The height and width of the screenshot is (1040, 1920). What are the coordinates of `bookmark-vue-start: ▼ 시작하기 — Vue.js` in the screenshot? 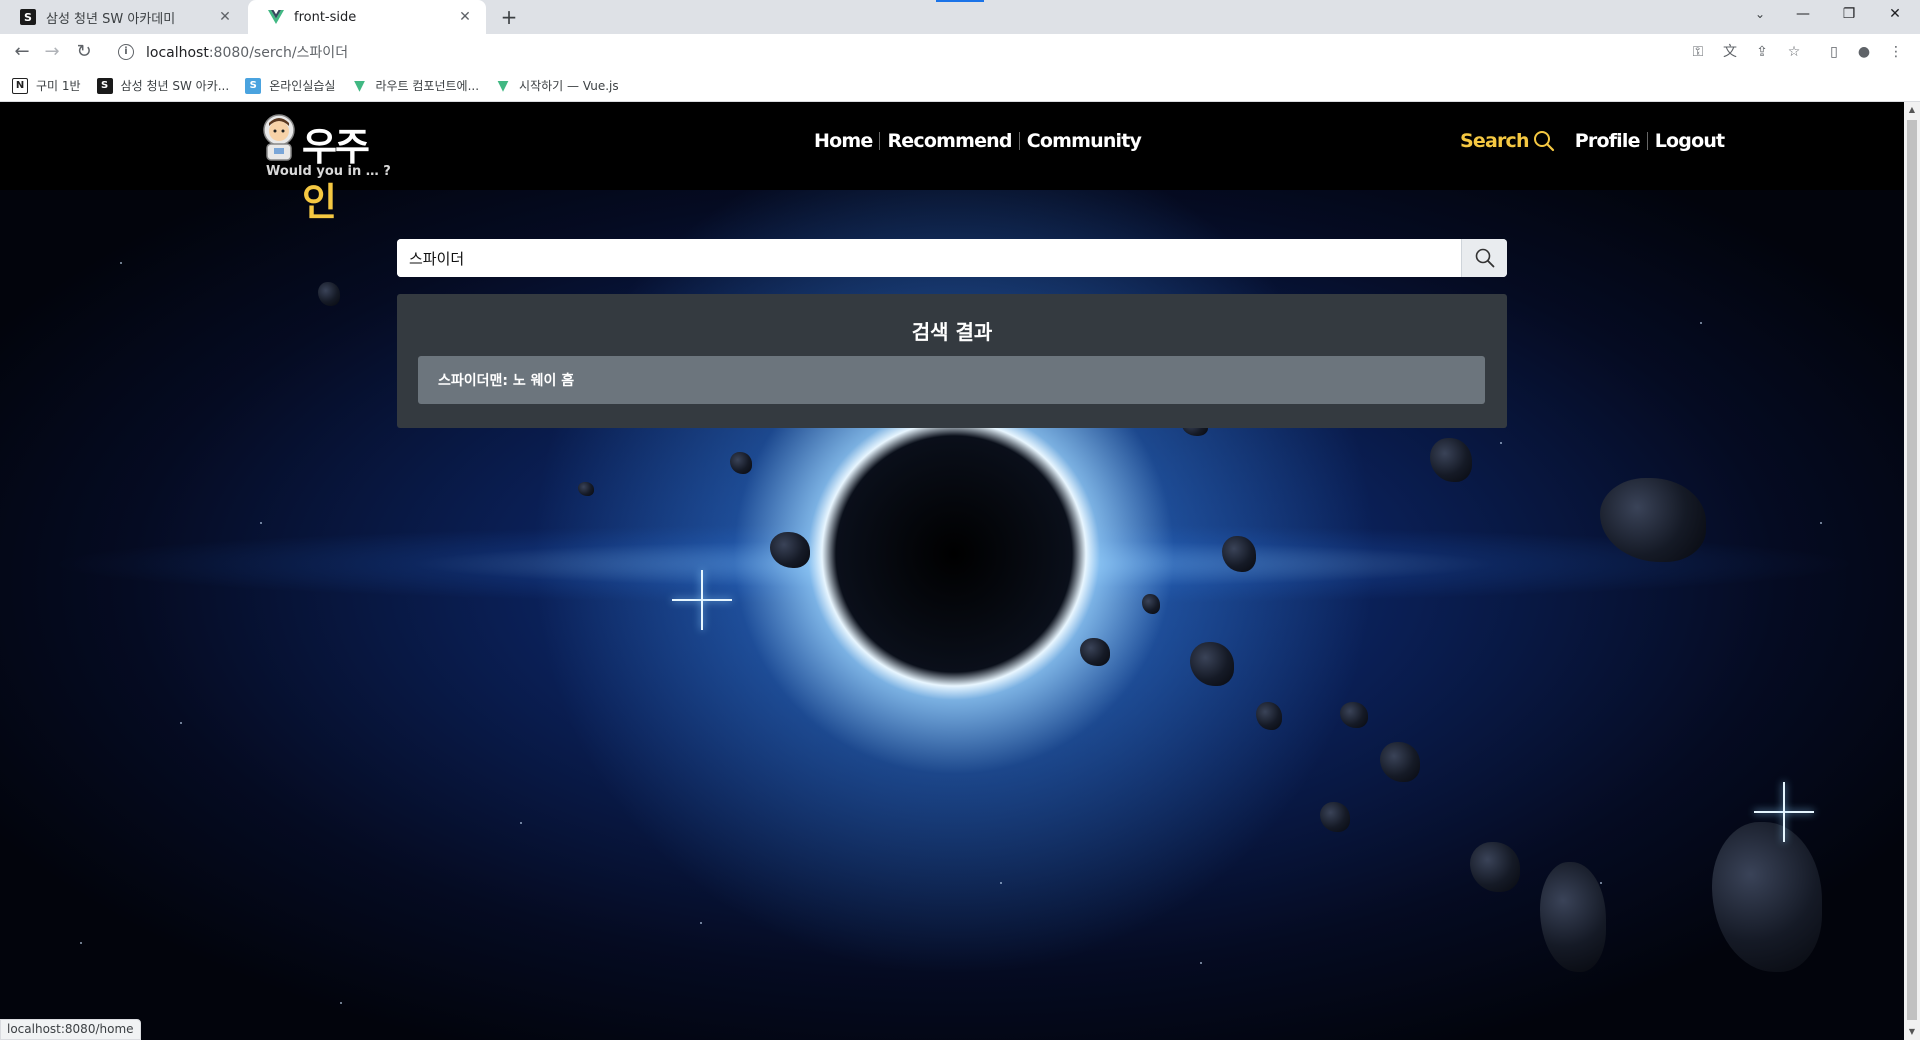 It's located at (557, 85).